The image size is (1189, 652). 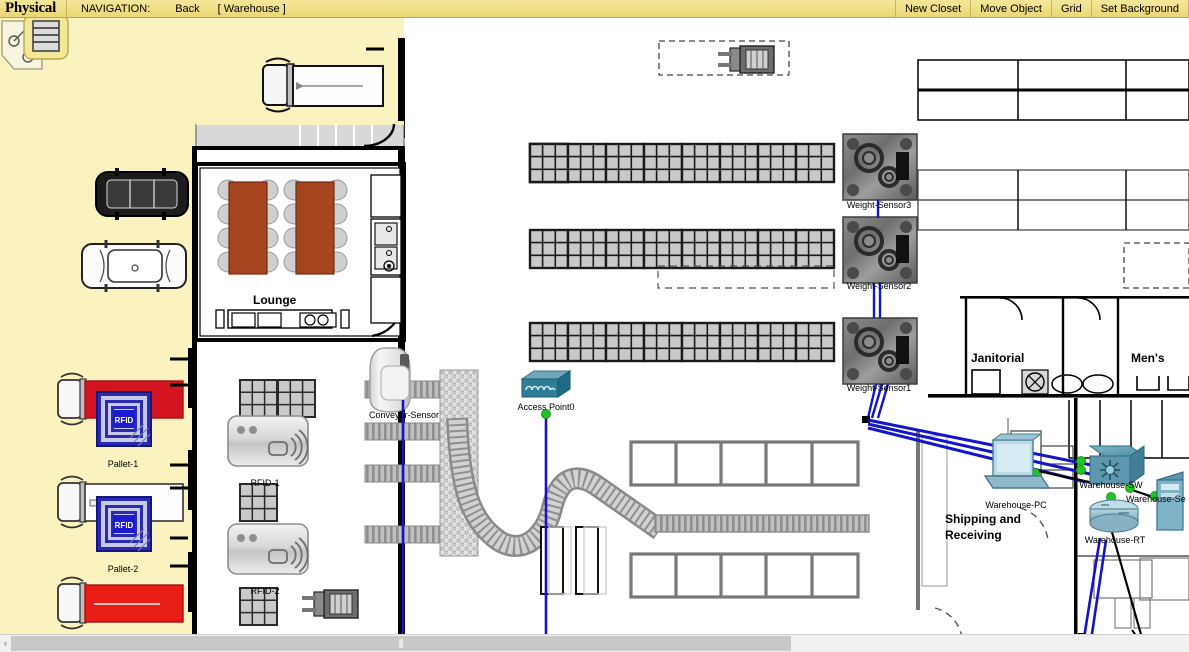 I want to click on current-location-label: [ Warehouse ], so click(x=252, y=9).